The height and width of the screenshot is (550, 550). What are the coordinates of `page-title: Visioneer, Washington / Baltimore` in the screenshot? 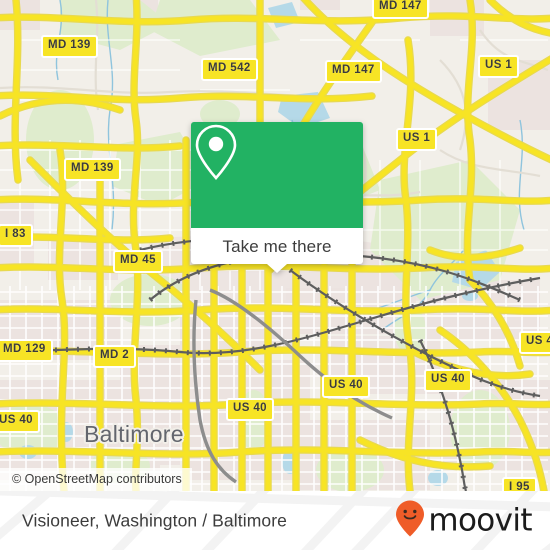 It's located at (154, 520).